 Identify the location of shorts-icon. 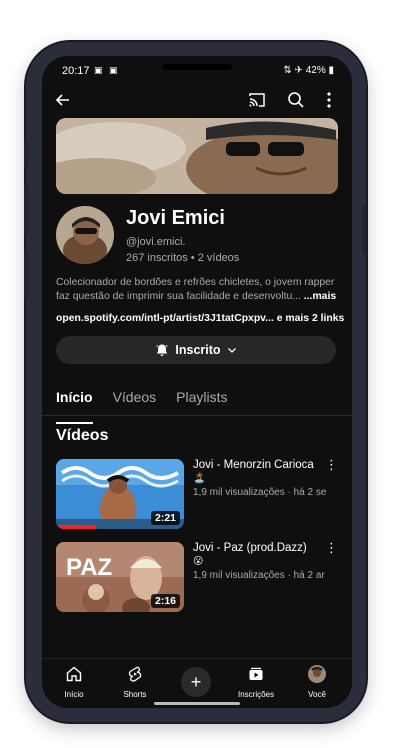
(135, 674).